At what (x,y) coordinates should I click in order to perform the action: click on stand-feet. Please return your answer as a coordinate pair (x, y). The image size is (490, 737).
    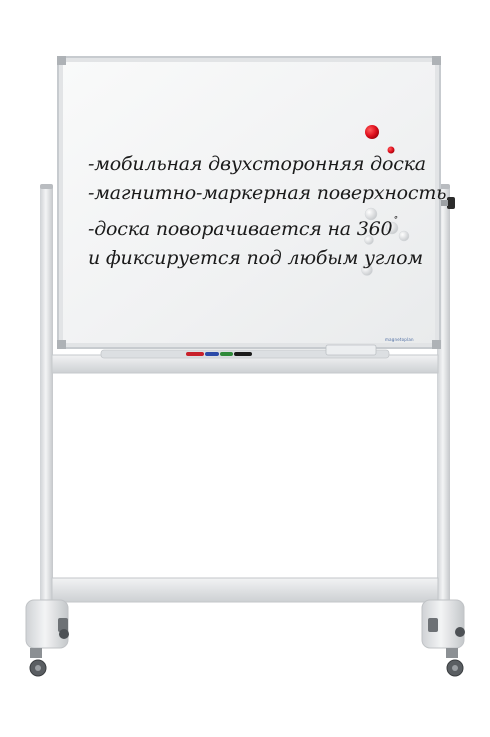
    Looking at the image, I should click on (245, 624).